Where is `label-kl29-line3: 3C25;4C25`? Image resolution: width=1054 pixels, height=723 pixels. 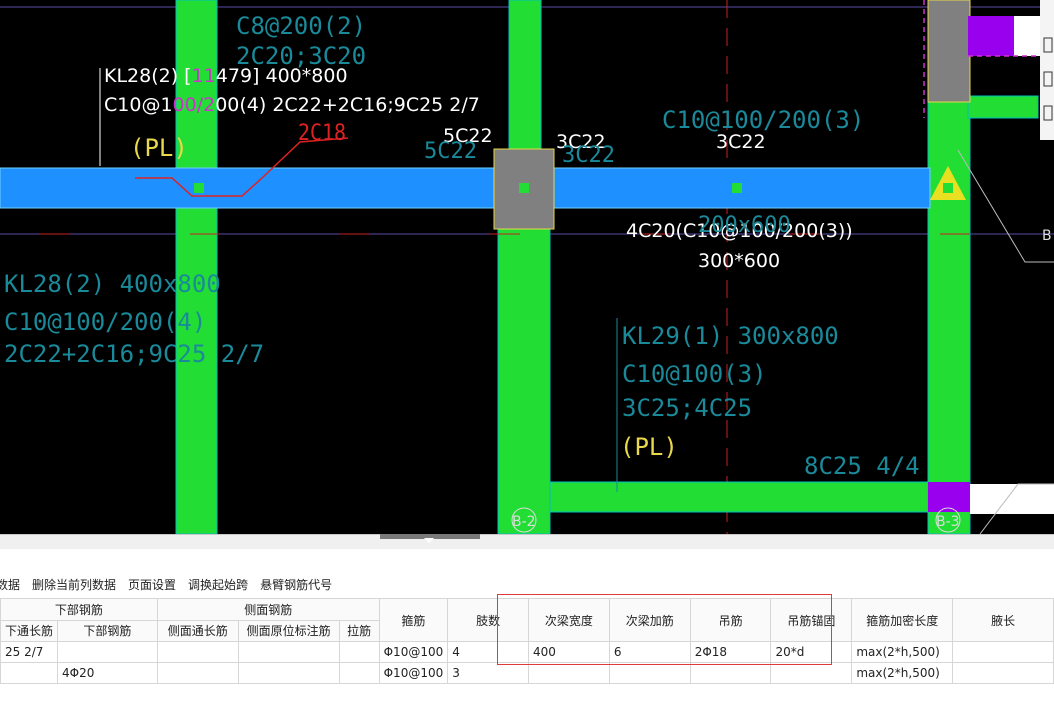 label-kl29-line3: 3C25;4C25 is located at coordinates (687, 408).